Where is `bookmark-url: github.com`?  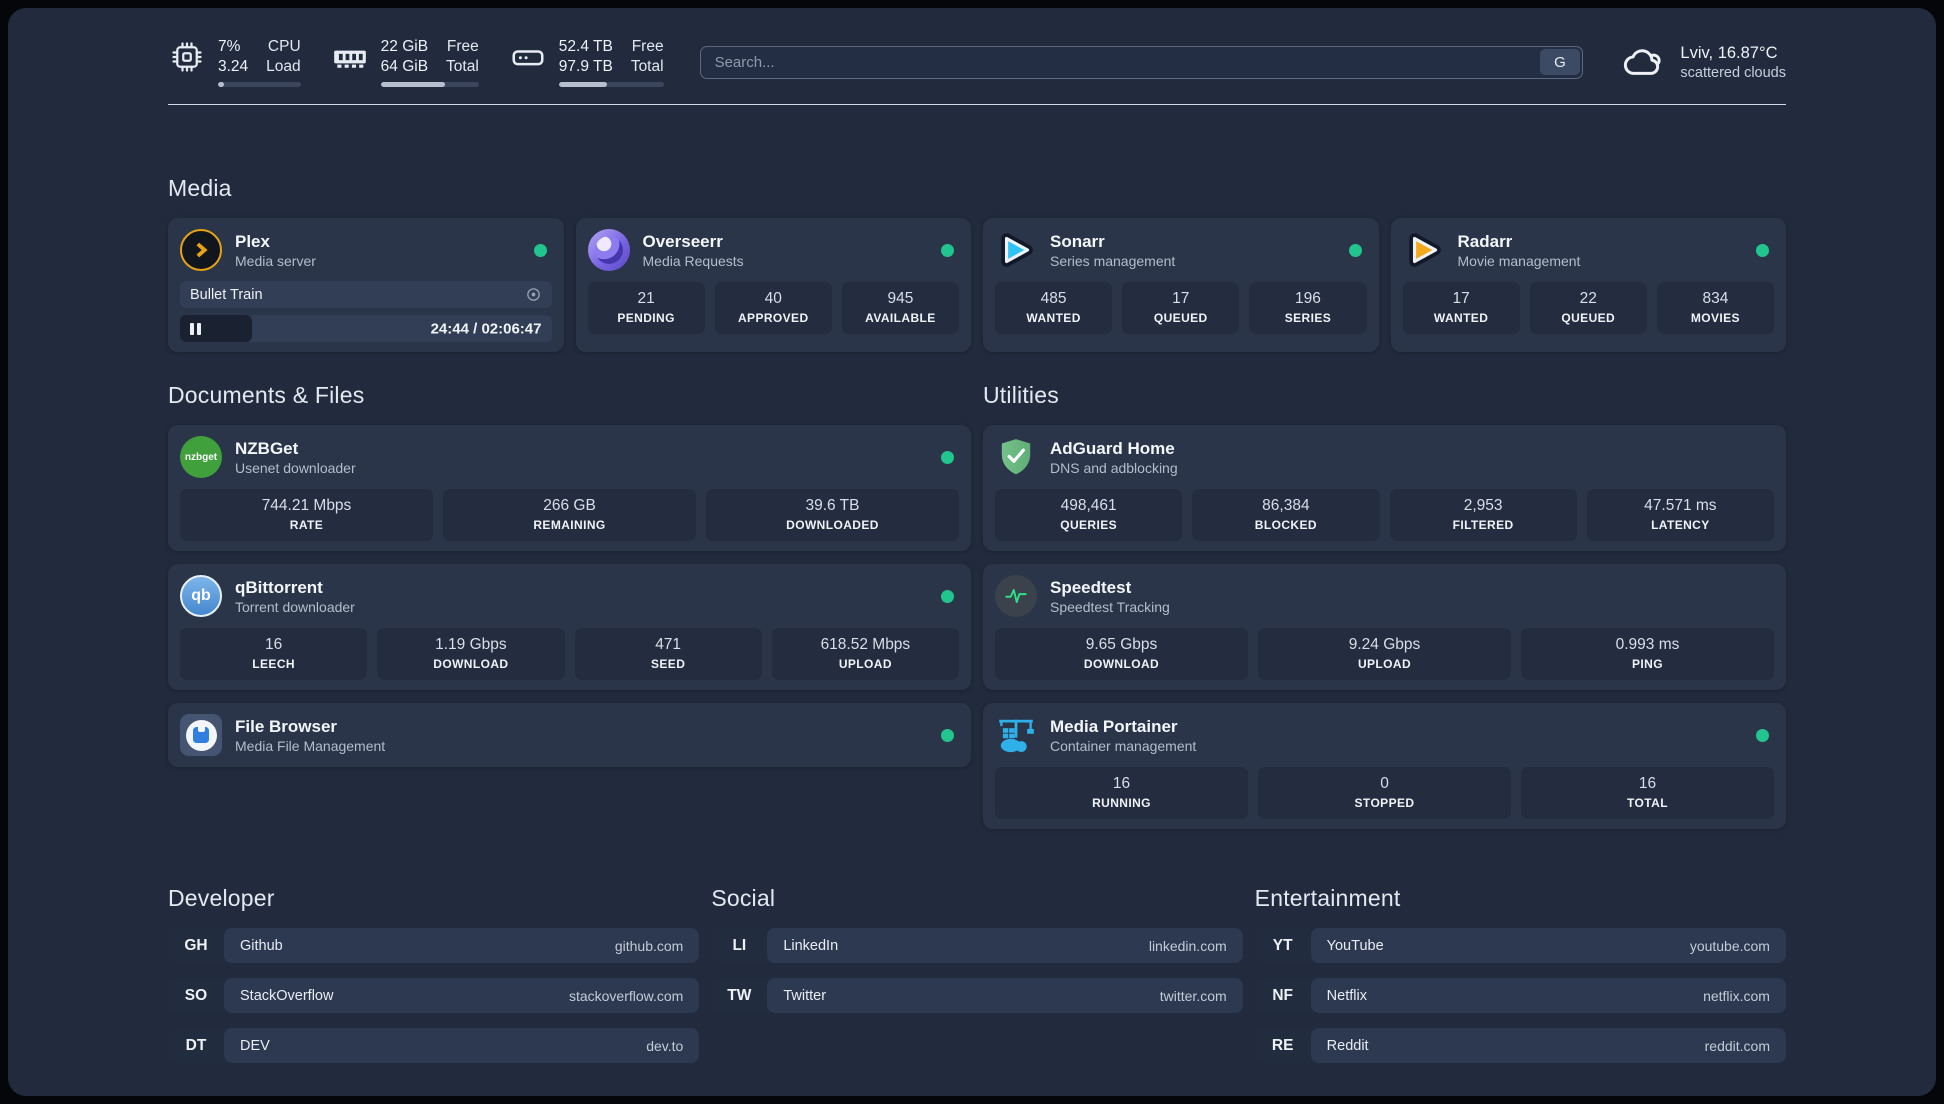 bookmark-url: github.com is located at coordinates (649, 945).